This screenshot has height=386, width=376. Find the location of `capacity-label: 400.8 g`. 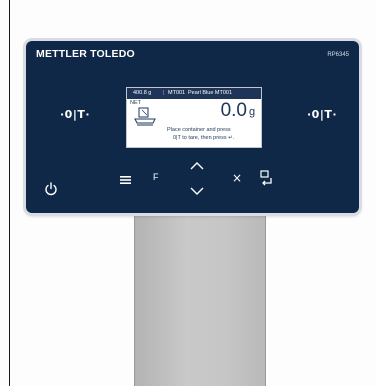

capacity-label: 400.8 g is located at coordinates (142, 93).